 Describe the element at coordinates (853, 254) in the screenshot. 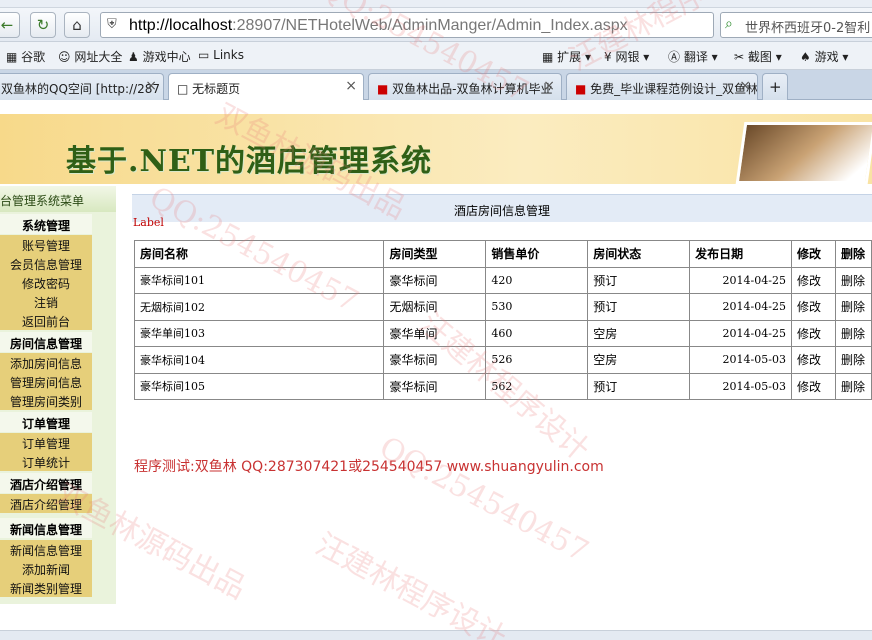

I see `col-delete: 删除` at that location.